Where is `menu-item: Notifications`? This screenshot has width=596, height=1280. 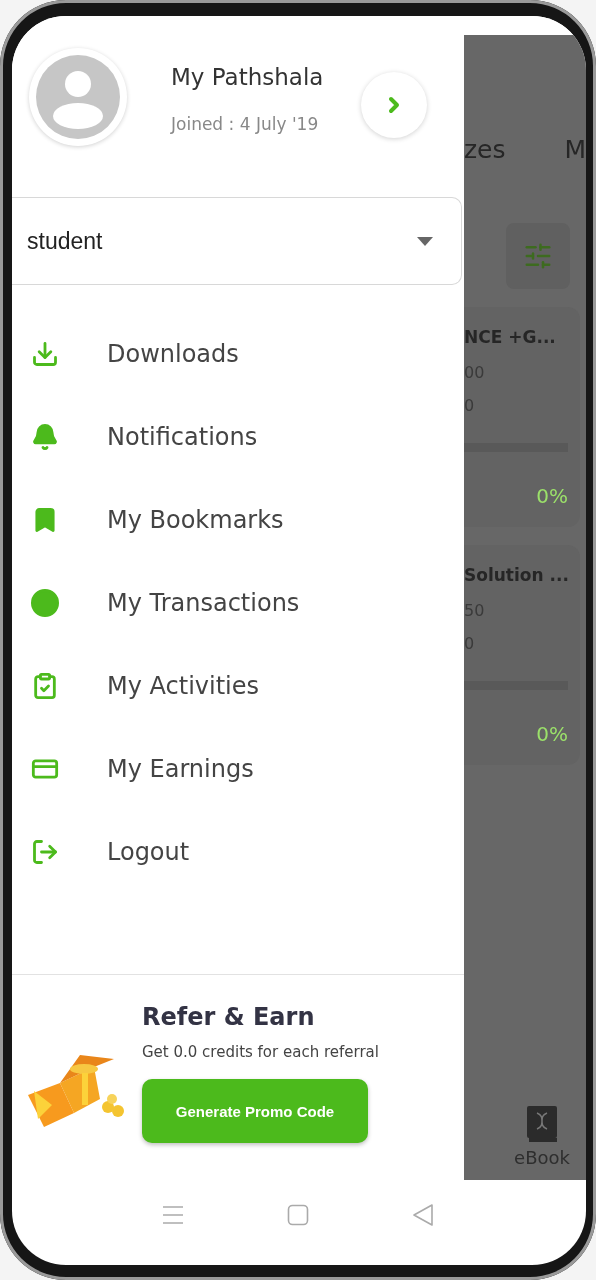
menu-item: Notifications is located at coordinates (238, 436).